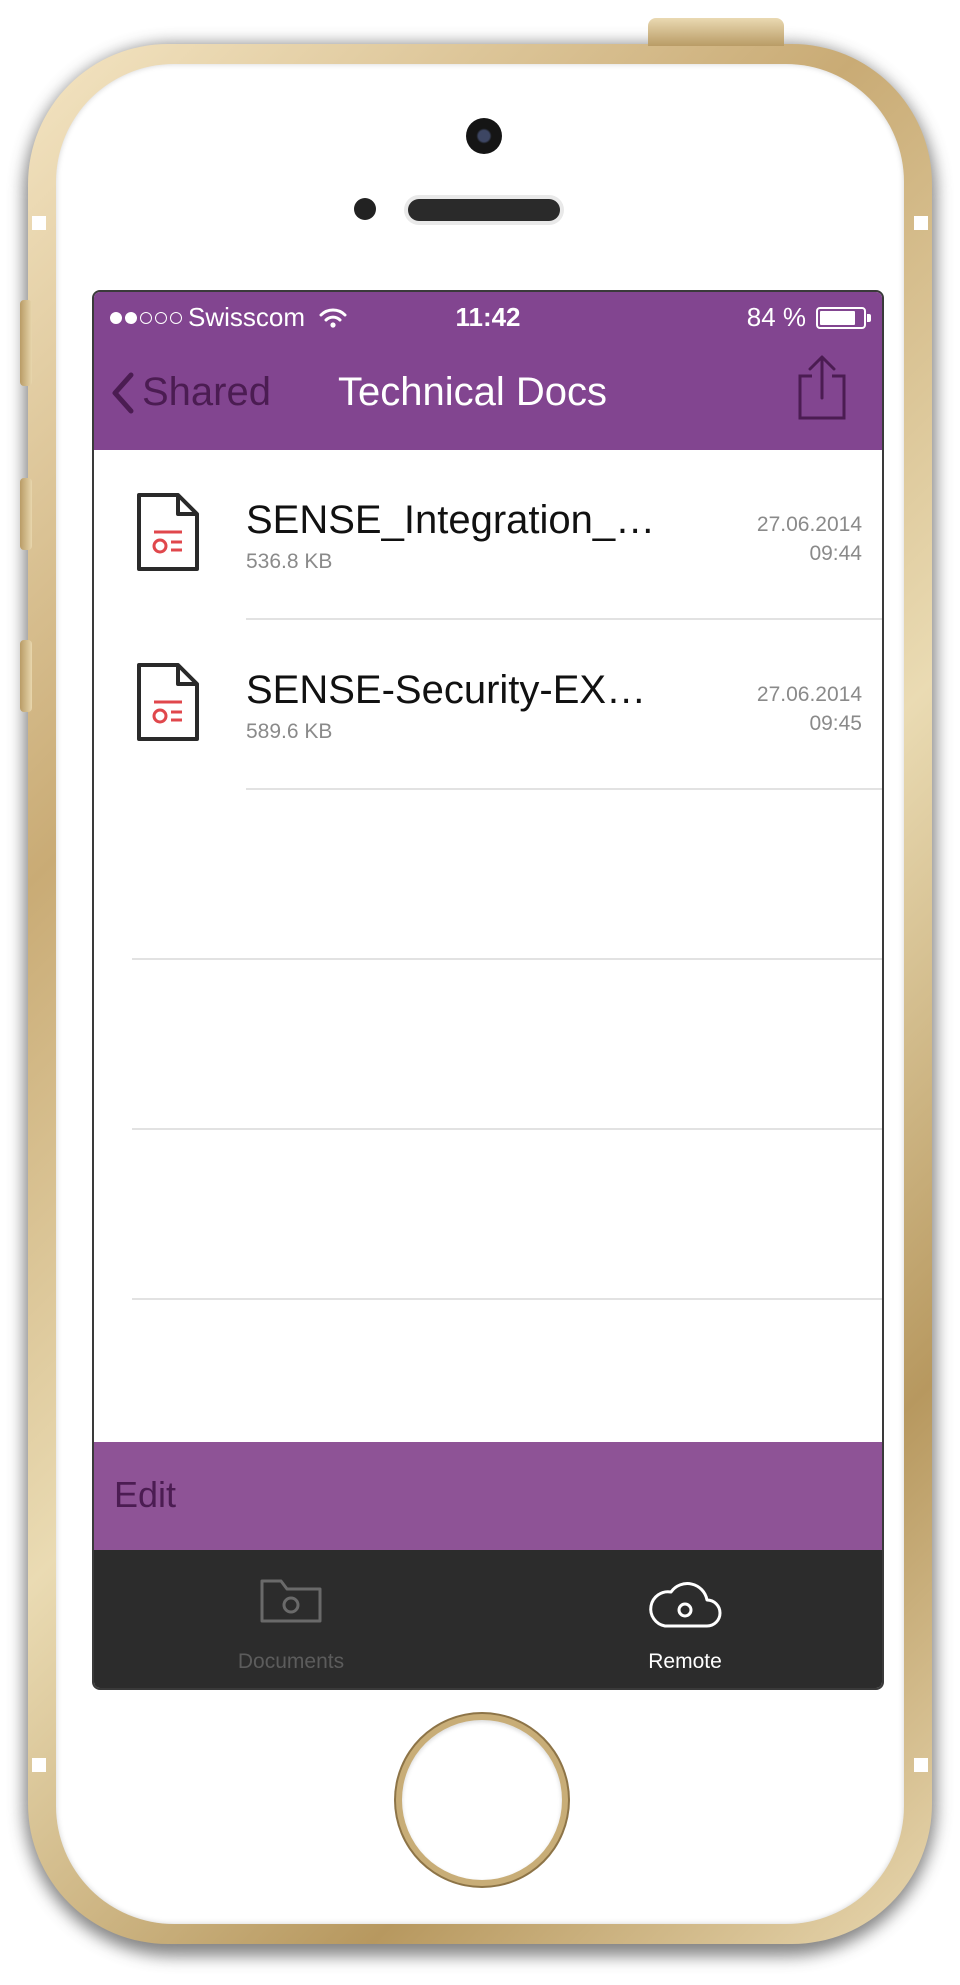  What do you see at coordinates (776, 317) in the screenshot?
I see `battery-percentage: 84 %` at bounding box center [776, 317].